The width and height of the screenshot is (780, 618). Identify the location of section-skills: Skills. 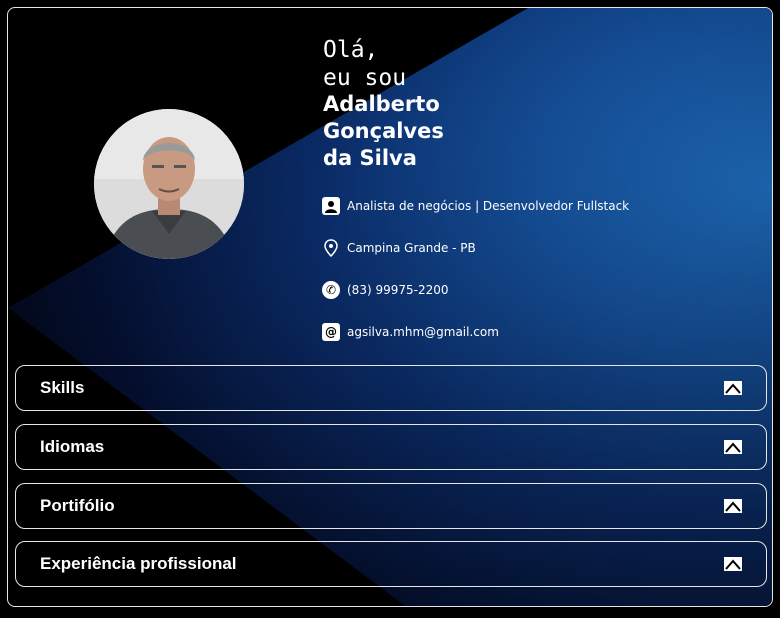
(391, 388).